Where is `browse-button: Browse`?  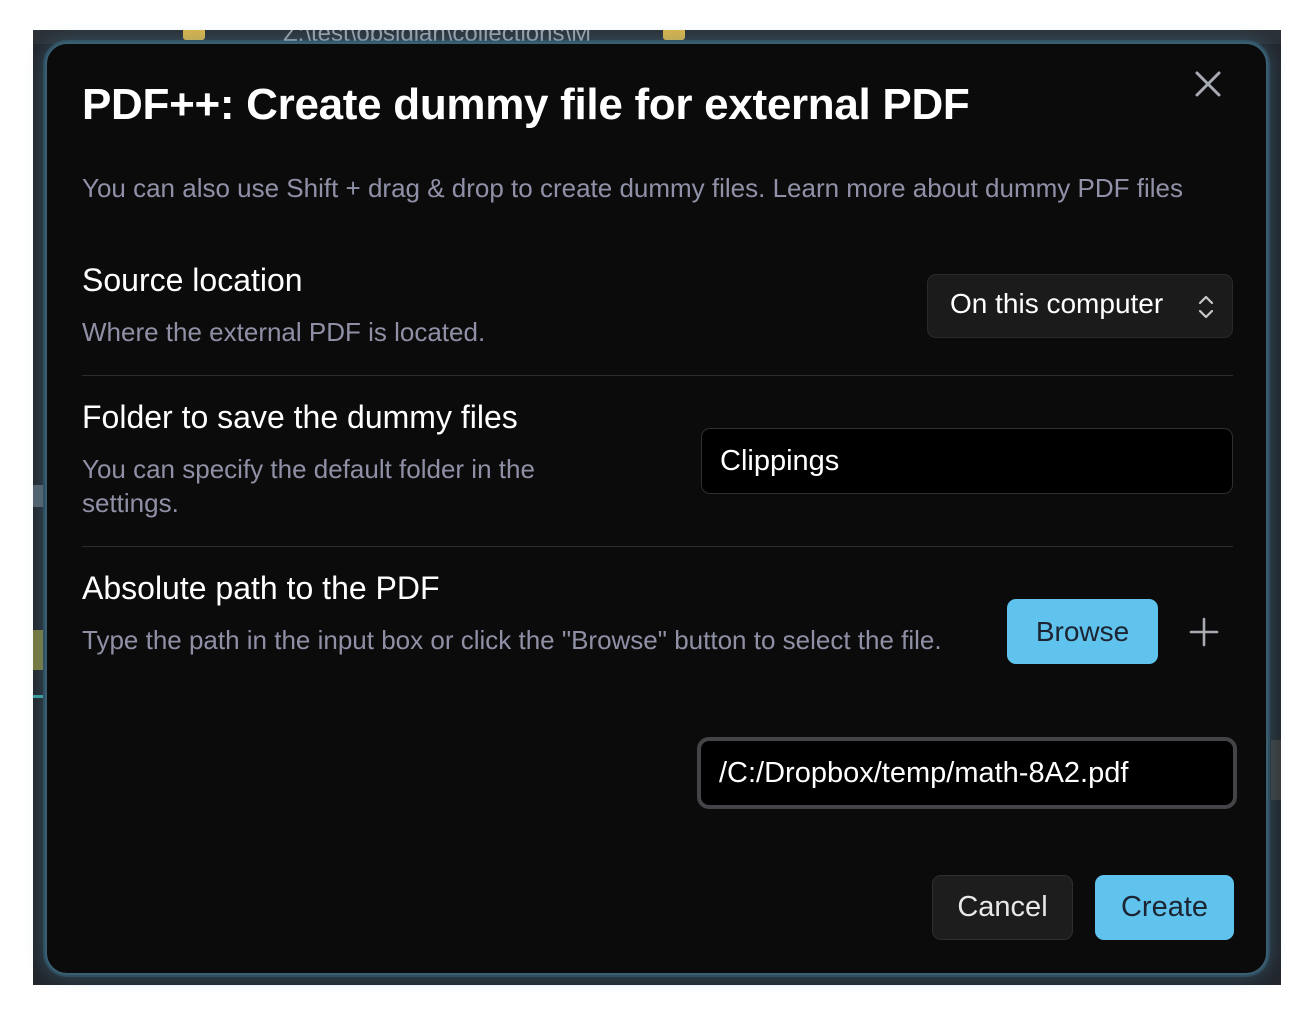 browse-button: Browse is located at coordinates (1082, 631).